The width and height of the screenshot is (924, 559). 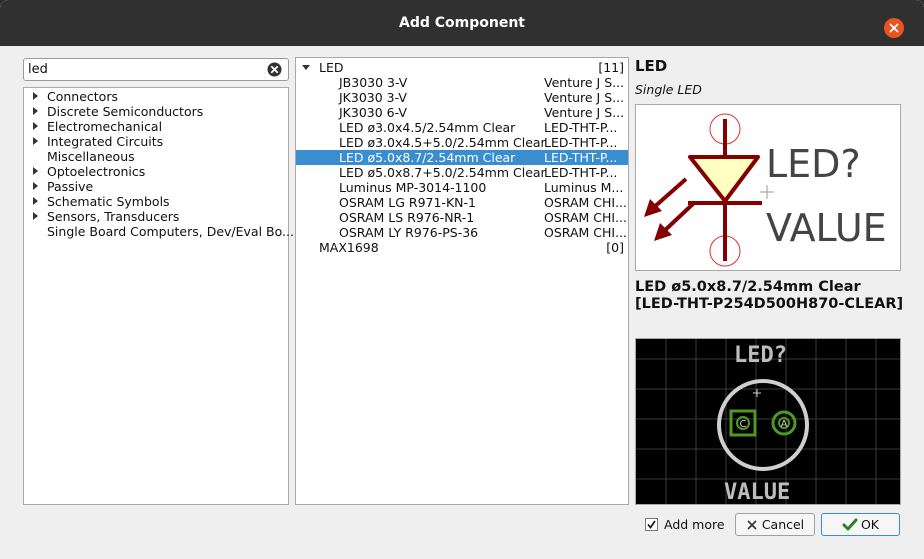 What do you see at coordinates (373, 97) in the screenshot?
I see `component-item-name: JK3030 3-V` at bounding box center [373, 97].